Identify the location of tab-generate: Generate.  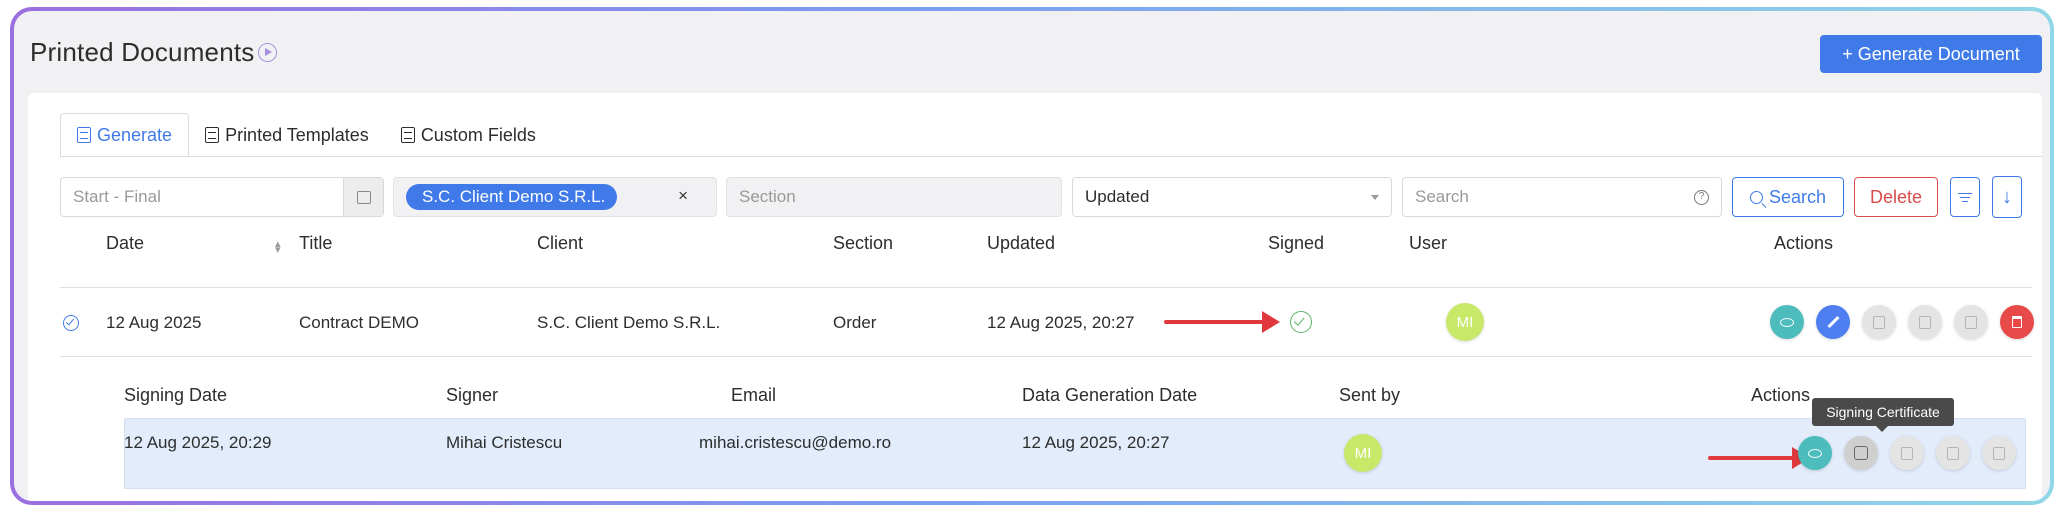
(125, 135).